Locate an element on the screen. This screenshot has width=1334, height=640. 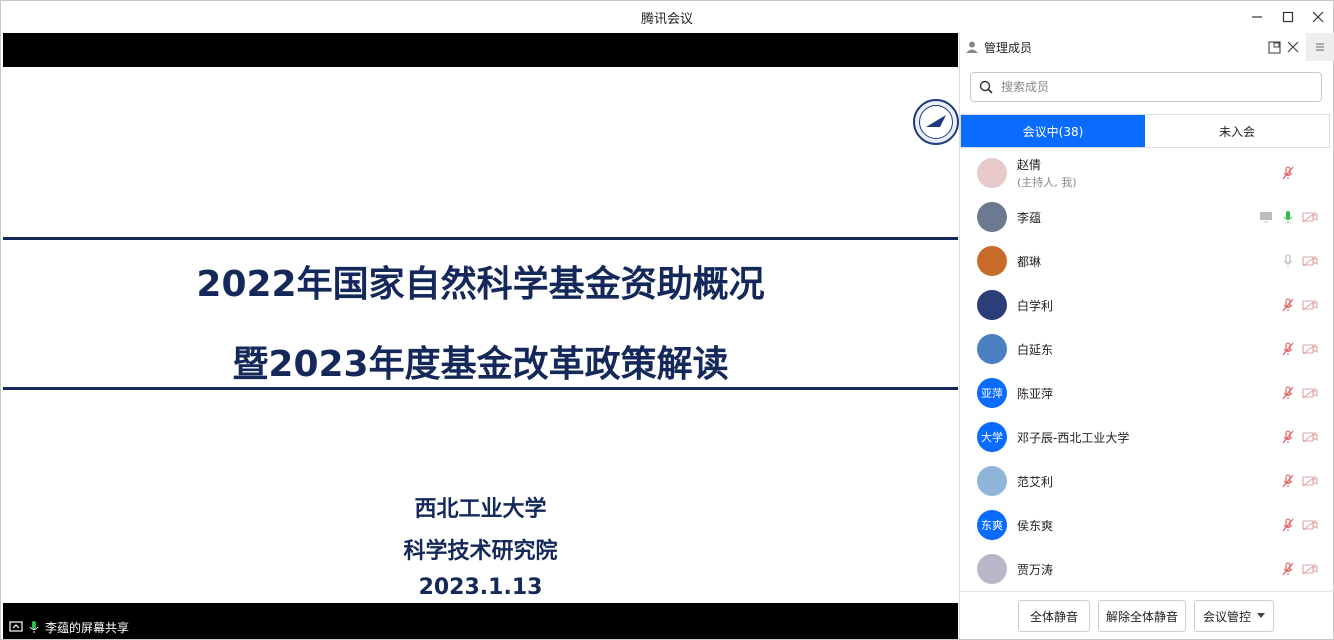
member-search is located at coordinates (1146, 87).